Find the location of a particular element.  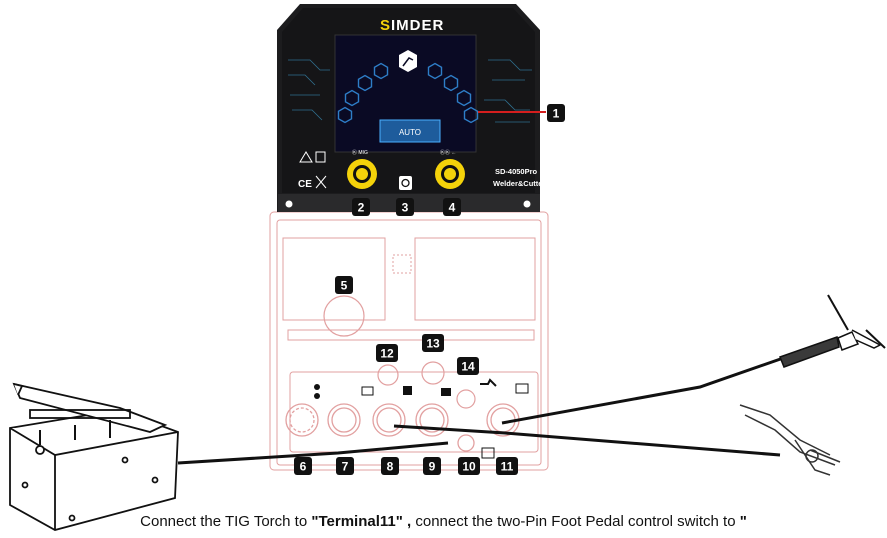

ground-clamp is located at coordinates (790, 440).